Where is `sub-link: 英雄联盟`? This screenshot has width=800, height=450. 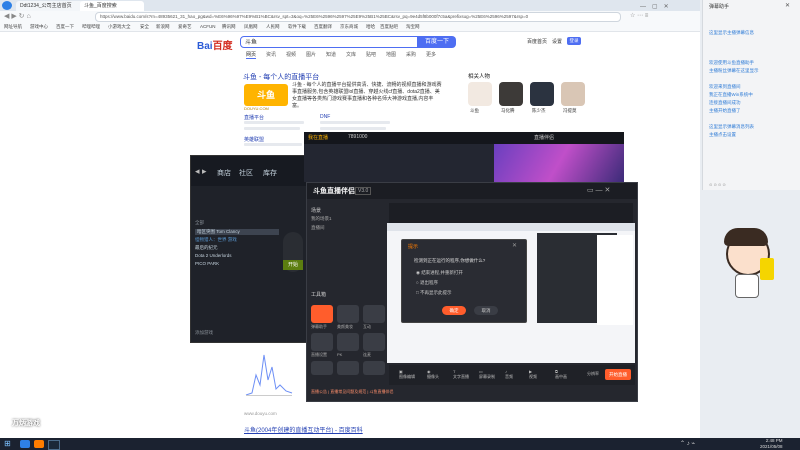
sub-link: 英雄联盟 is located at coordinates (254, 139).